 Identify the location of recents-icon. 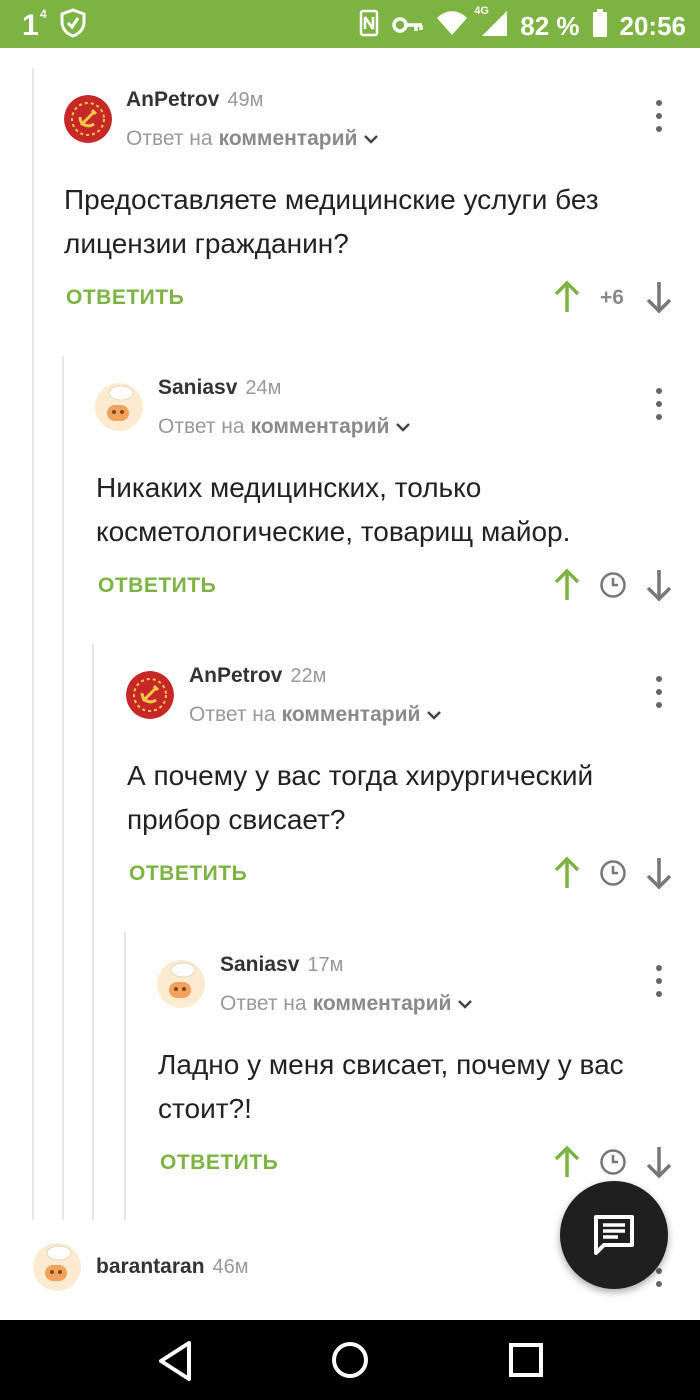
(526, 1360).